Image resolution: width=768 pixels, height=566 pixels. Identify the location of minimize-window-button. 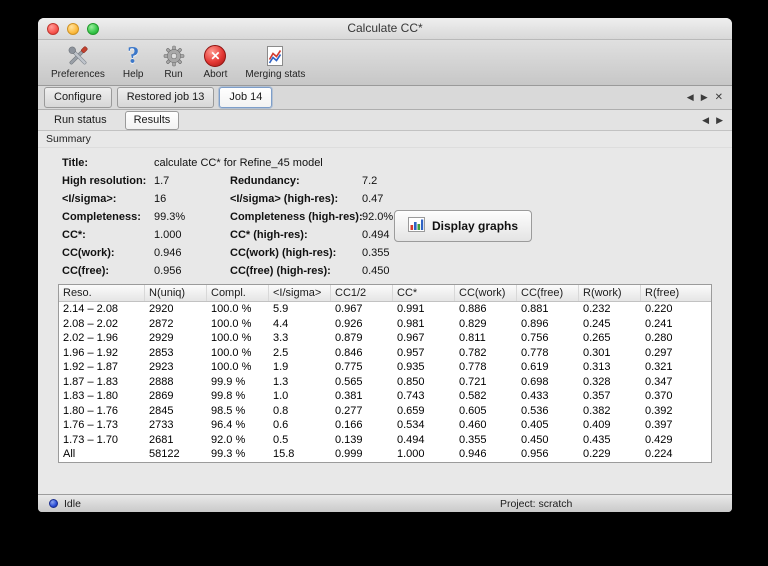
(73, 29).